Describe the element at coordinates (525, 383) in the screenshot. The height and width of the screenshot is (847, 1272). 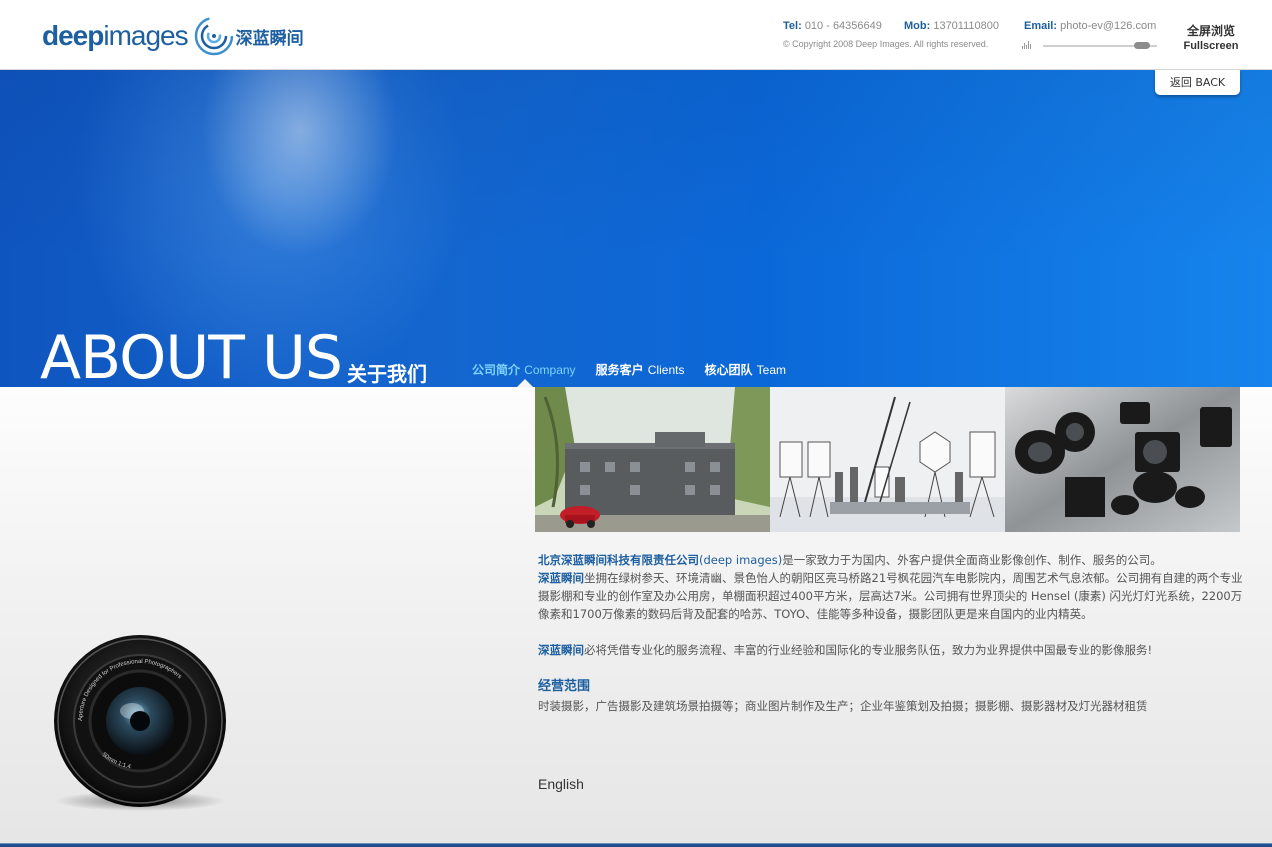
I see `active-tab-pointer` at that location.